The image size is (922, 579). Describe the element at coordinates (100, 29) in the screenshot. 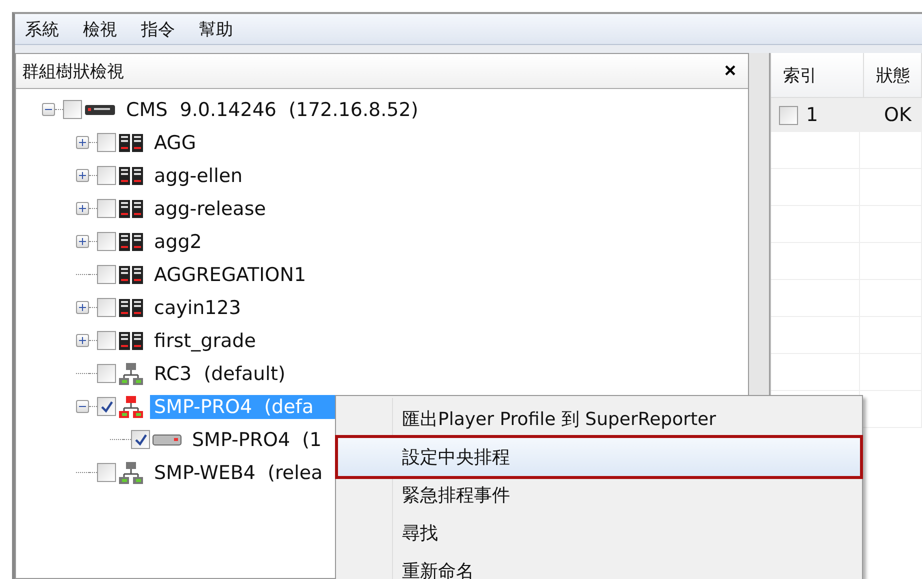

I see `menu-item: 檢視` at that location.